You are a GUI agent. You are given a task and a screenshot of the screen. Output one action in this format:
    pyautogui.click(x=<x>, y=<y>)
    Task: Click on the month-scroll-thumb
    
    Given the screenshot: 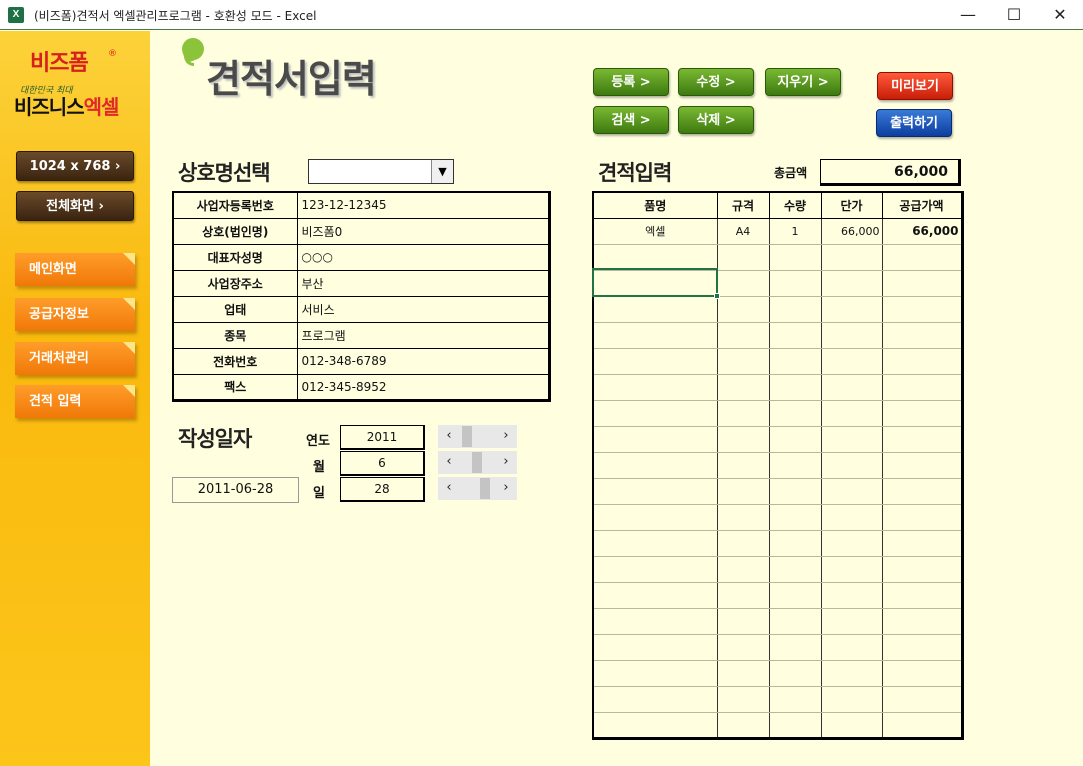 What is the action you would take?
    pyautogui.click(x=477, y=462)
    